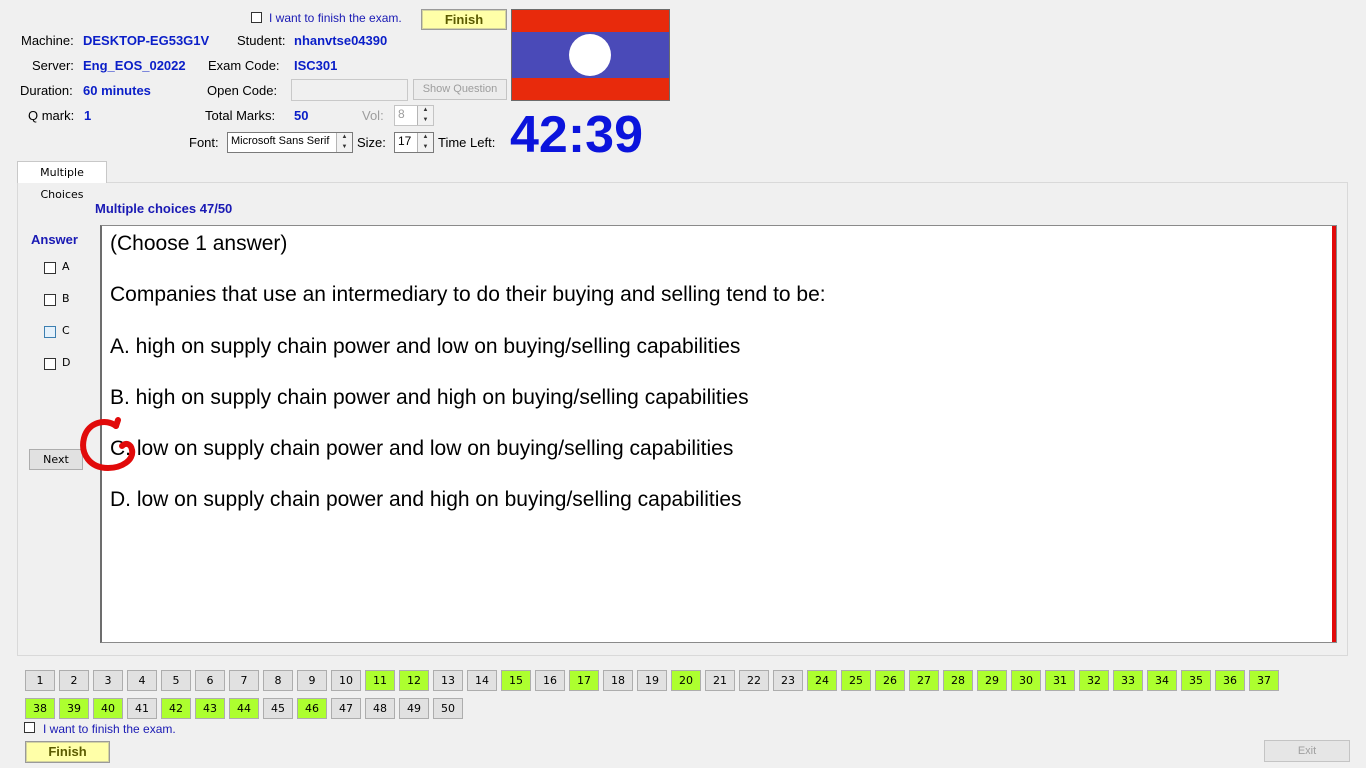 Image resolution: width=1366 pixels, height=768 pixels. What do you see at coordinates (1307, 751) in the screenshot?
I see `exit-button: Exit` at bounding box center [1307, 751].